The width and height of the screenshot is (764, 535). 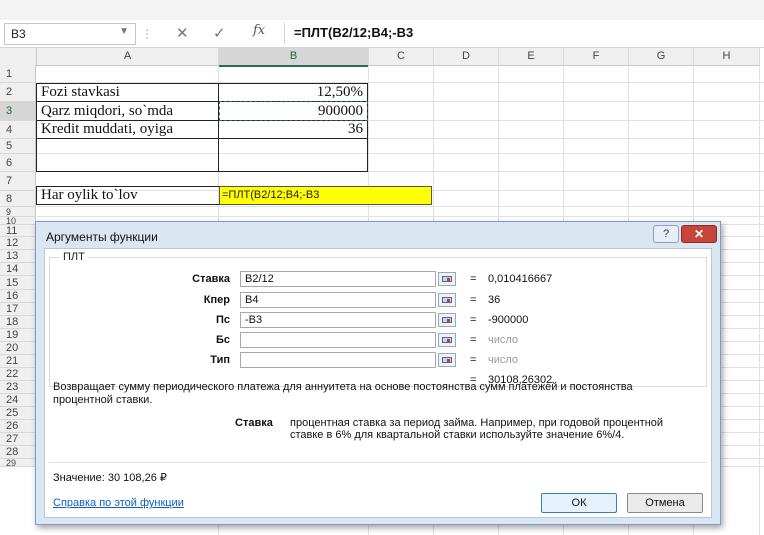 What do you see at coordinates (18, 322) in the screenshot?
I see `row-header-18: 18` at bounding box center [18, 322].